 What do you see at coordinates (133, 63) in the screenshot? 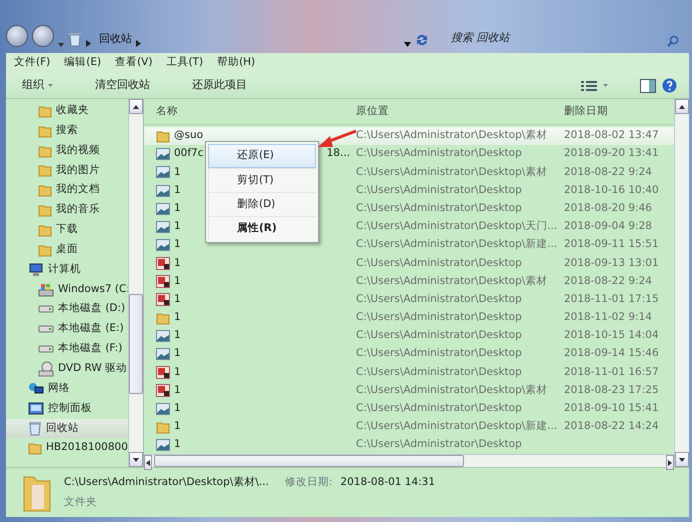
I see `menu-item: 查看(V)` at bounding box center [133, 63].